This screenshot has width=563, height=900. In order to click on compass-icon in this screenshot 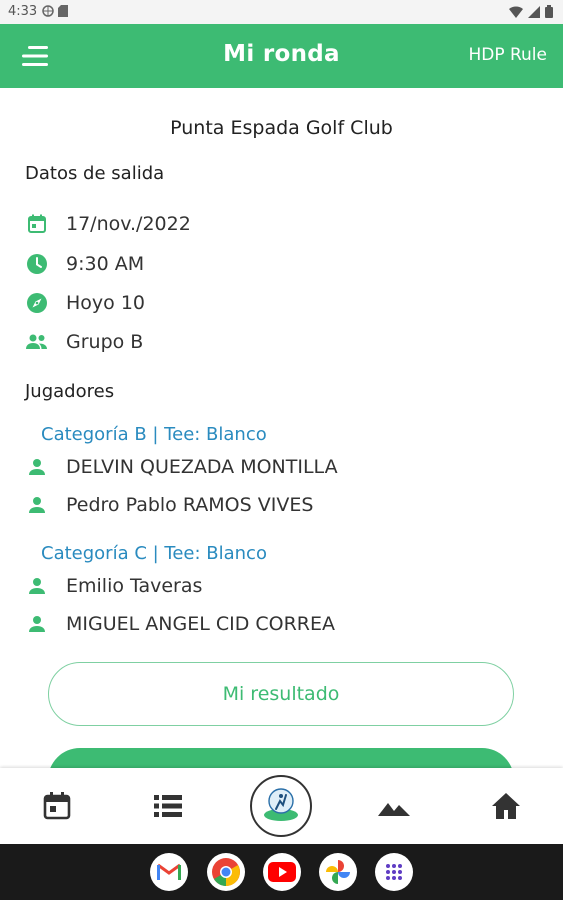, I will do `click(37, 303)`.